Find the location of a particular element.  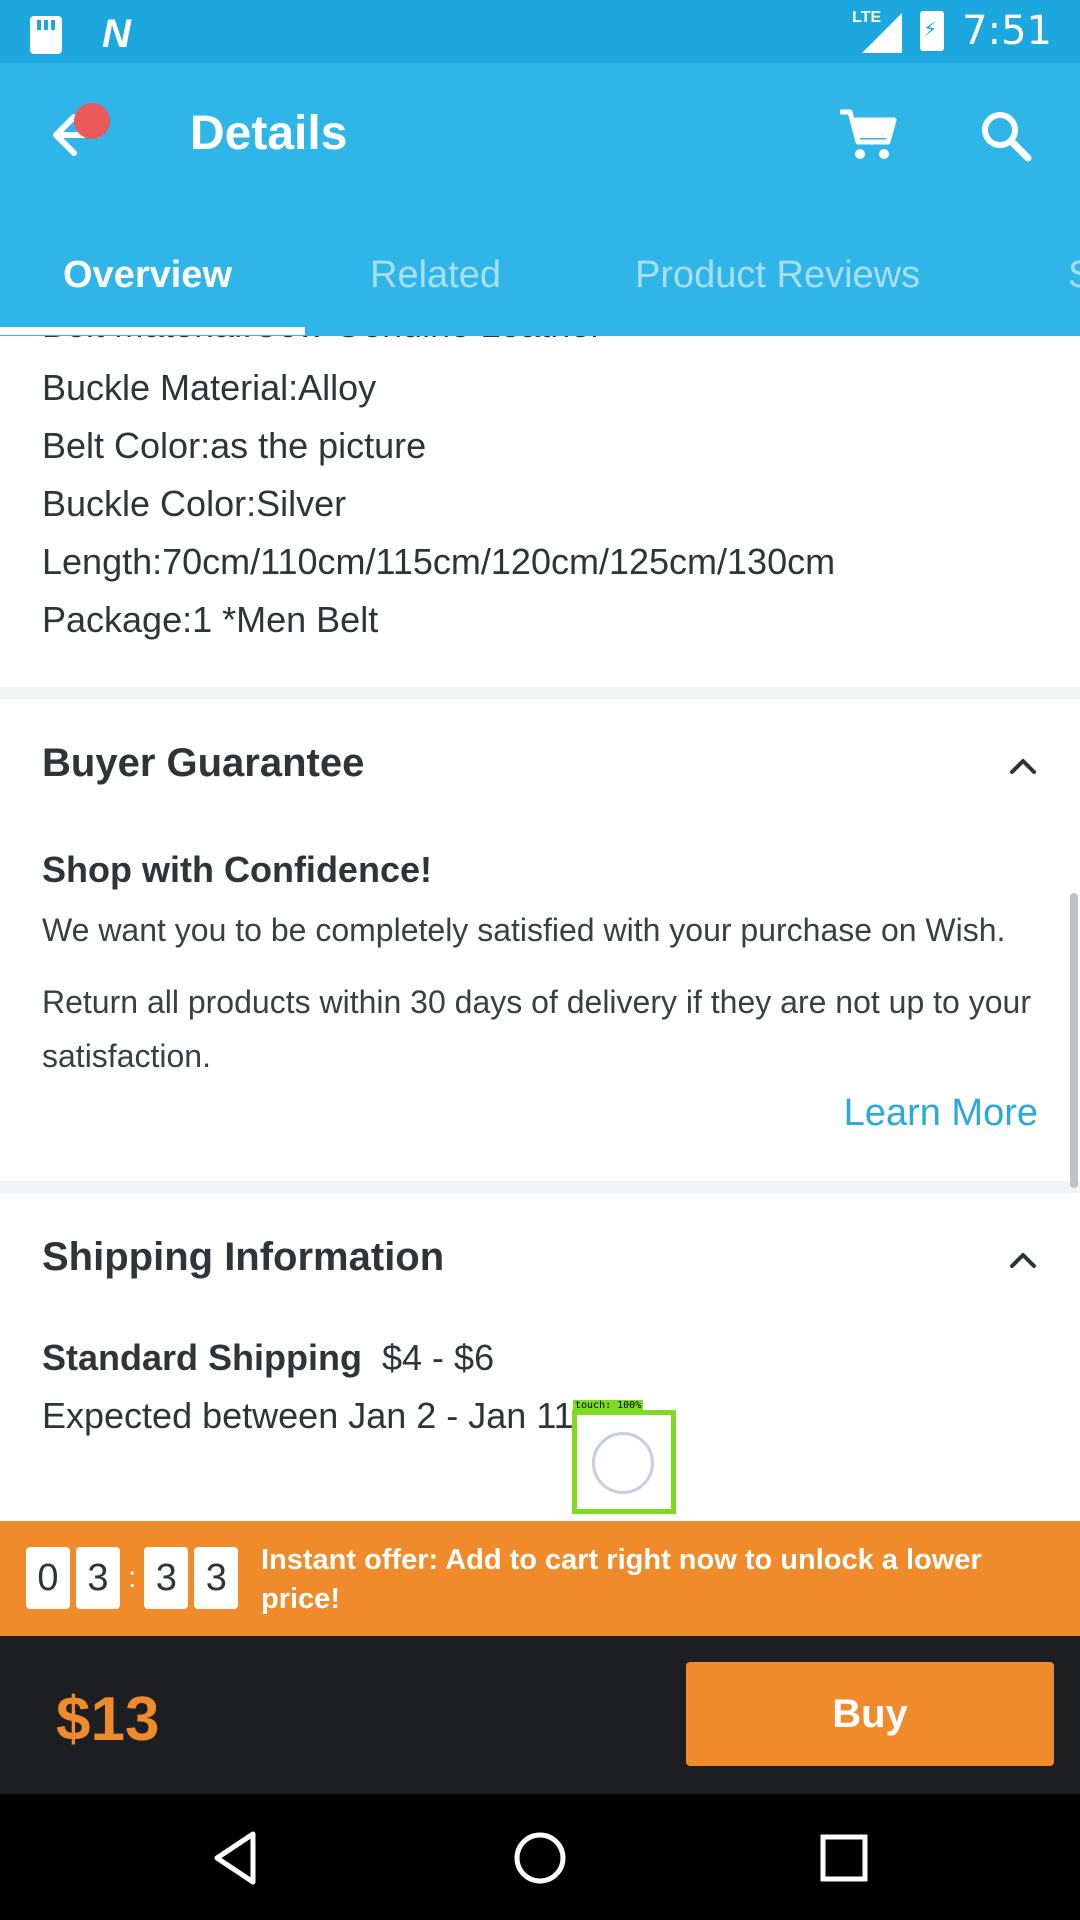

timer-colon: : is located at coordinates (132, 1577).